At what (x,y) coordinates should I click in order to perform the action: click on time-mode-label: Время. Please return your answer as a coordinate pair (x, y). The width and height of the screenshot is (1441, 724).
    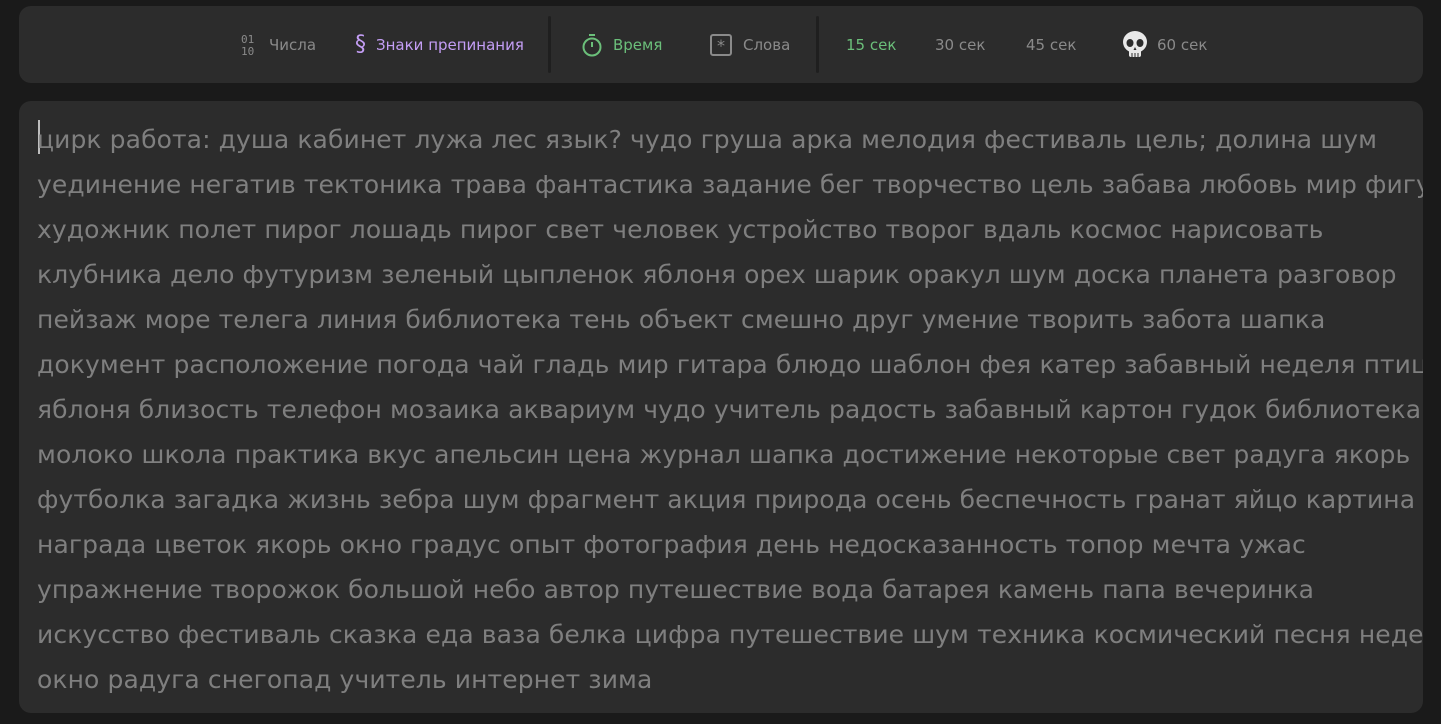
    Looking at the image, I should click on (638, 44).